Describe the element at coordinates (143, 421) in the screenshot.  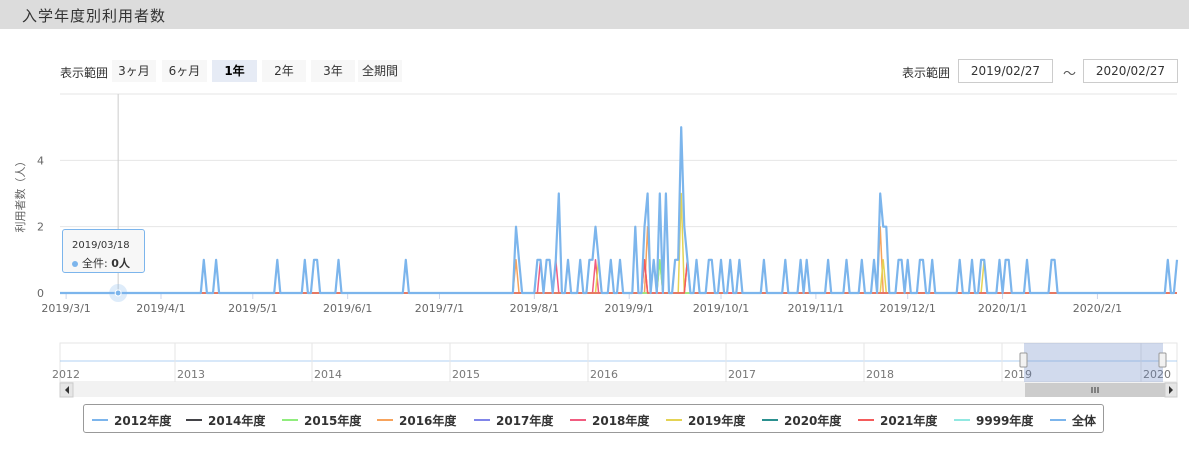
I see `legend-label: 2012年度` at that location.